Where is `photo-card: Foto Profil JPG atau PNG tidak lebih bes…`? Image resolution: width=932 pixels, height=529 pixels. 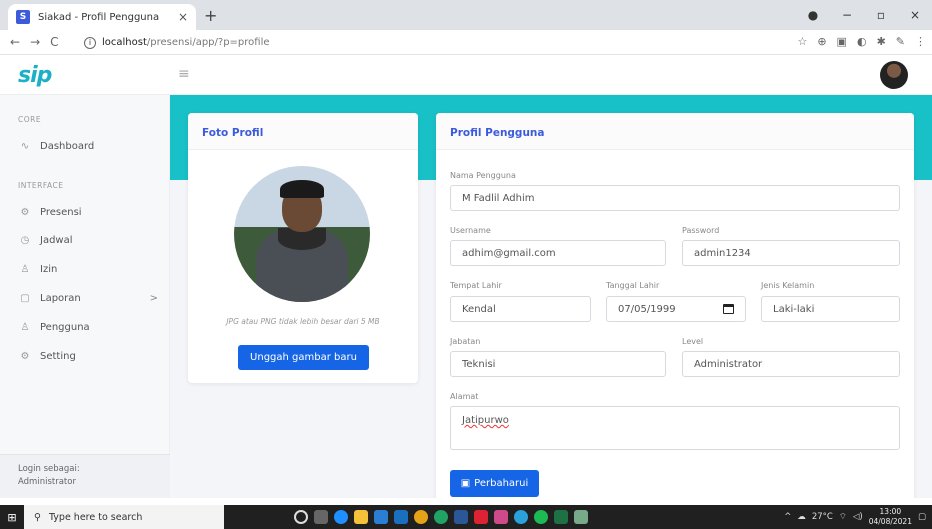 photo-card: Foto Profil JPG atau PNG tidak lebih bes… is located at coordinates (303, 248).